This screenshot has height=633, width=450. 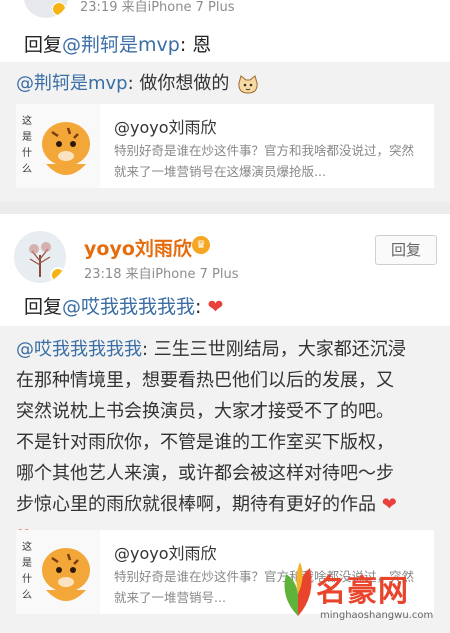 I want to click on quote-body: : 三生三世刚结局，大家都还沉浸, so click(x=274, y=349).